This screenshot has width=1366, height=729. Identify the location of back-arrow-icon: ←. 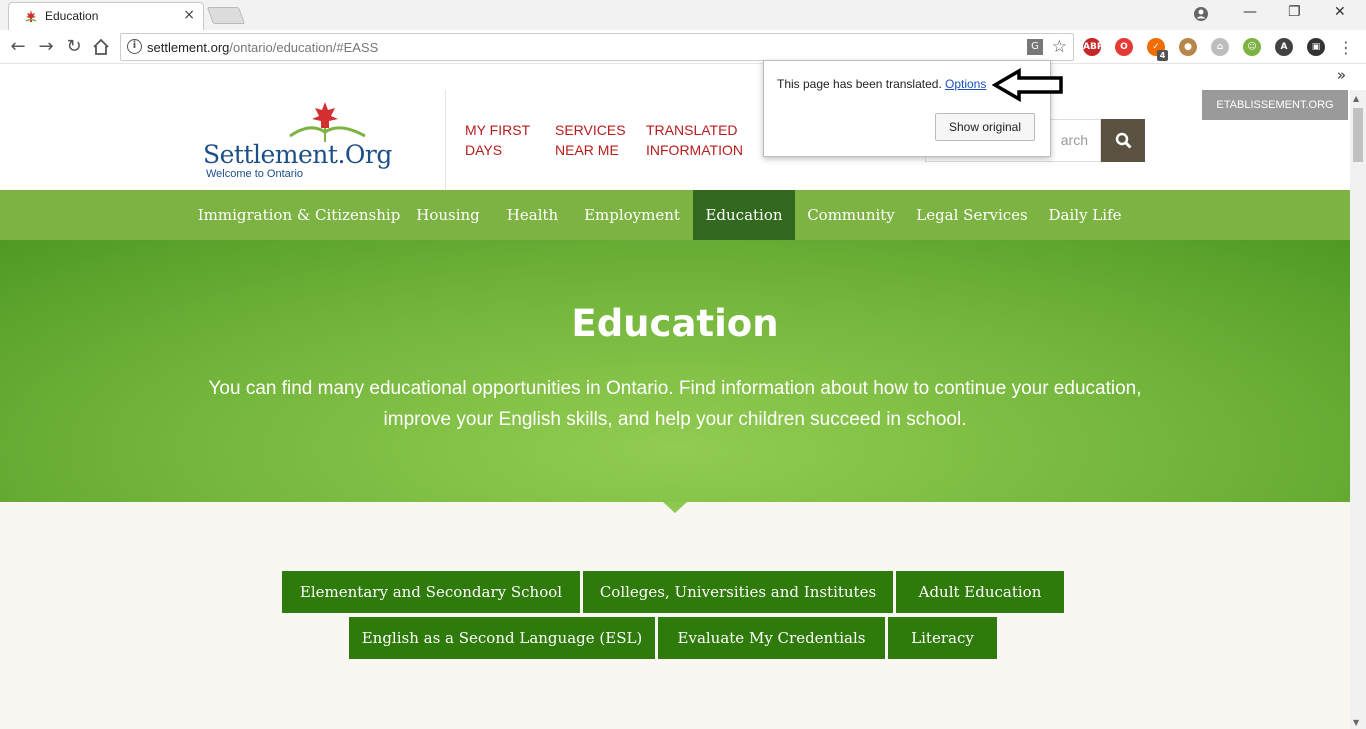
(18, 47).